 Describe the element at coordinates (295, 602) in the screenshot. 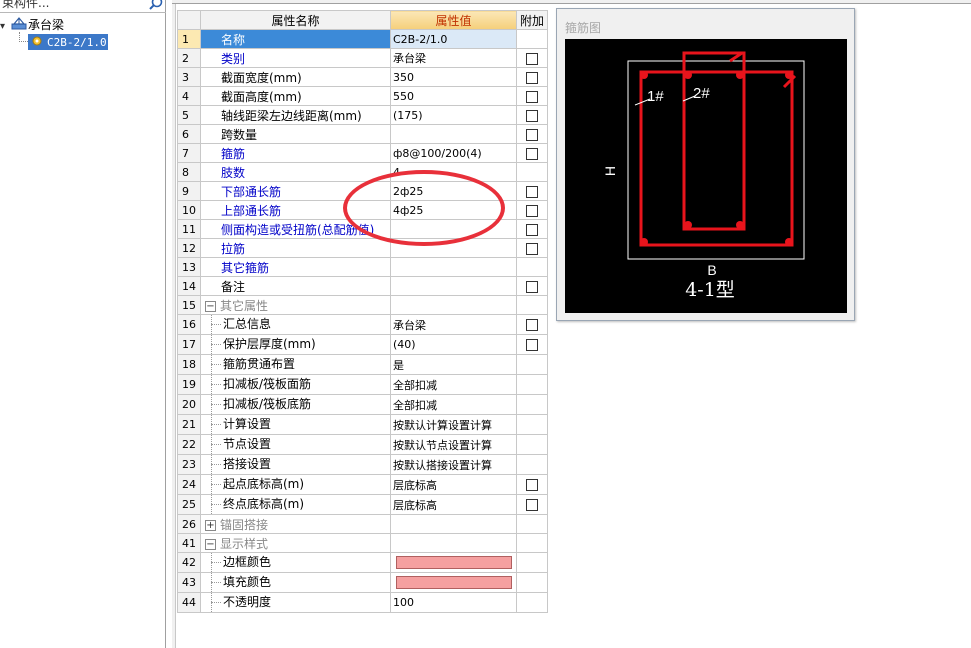

I see `property-name: 不透明度` at that location.